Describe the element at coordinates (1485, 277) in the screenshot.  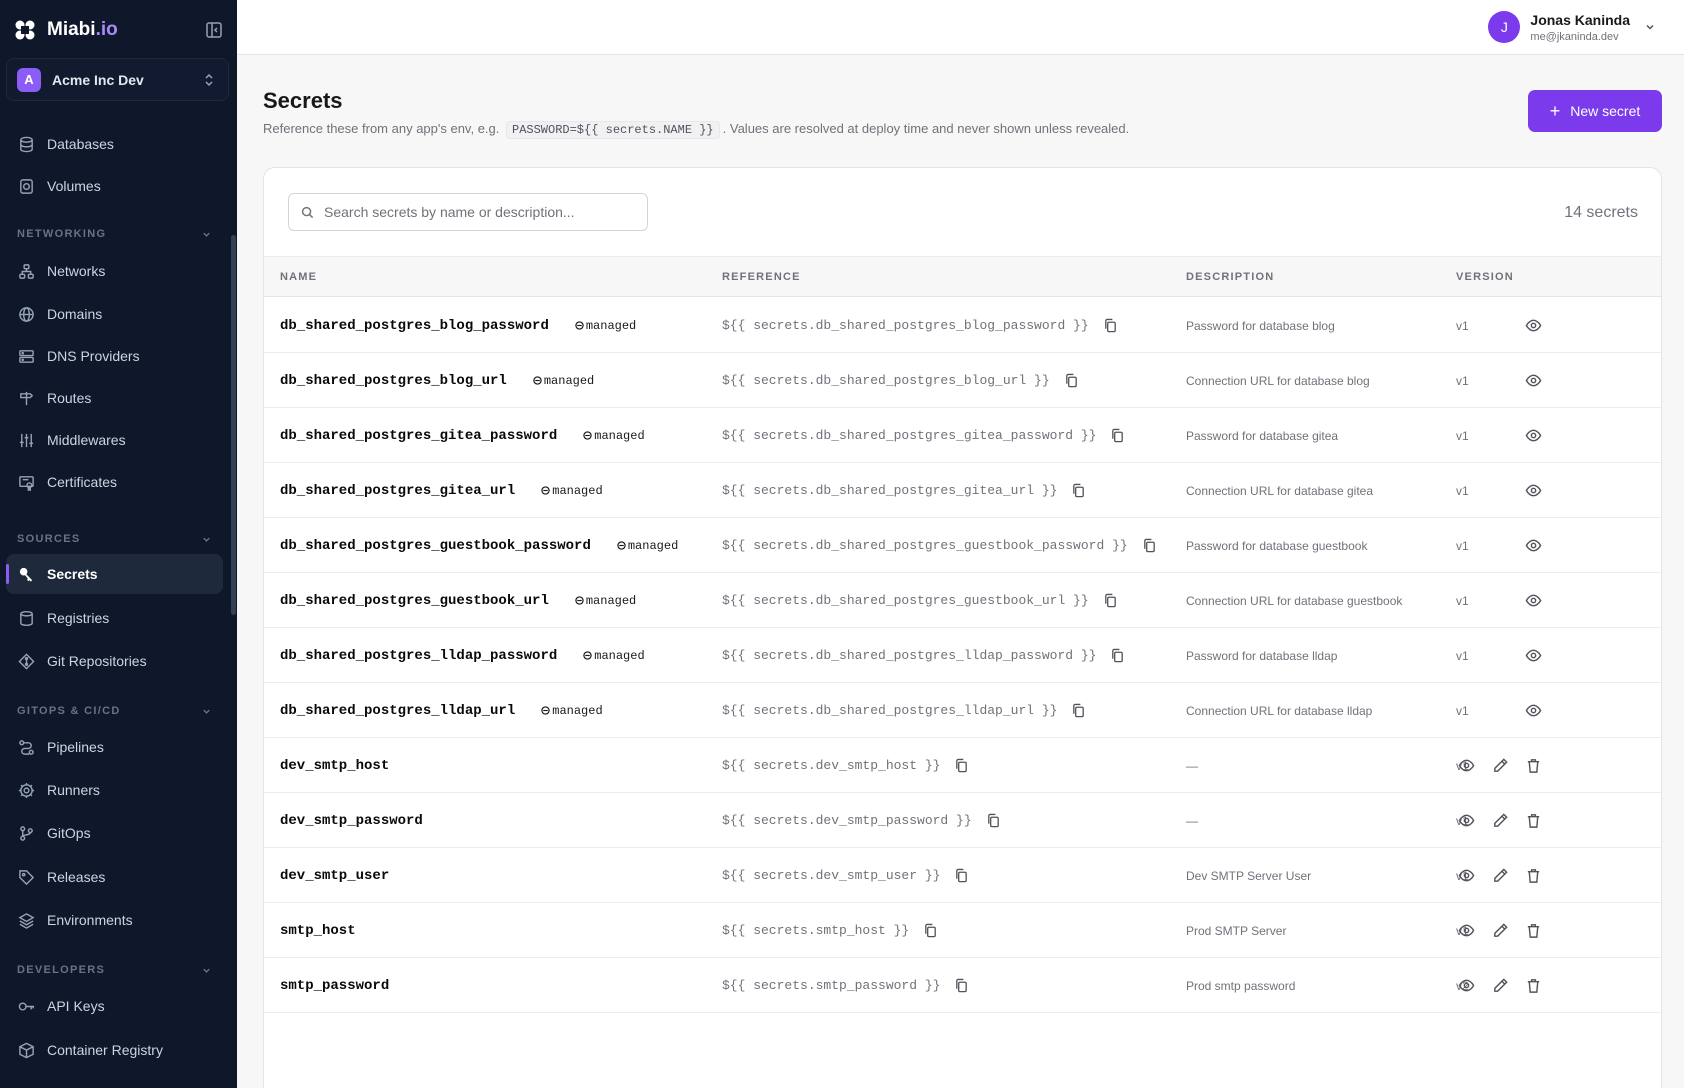
I see `column-header-version: VERSION` at that location.